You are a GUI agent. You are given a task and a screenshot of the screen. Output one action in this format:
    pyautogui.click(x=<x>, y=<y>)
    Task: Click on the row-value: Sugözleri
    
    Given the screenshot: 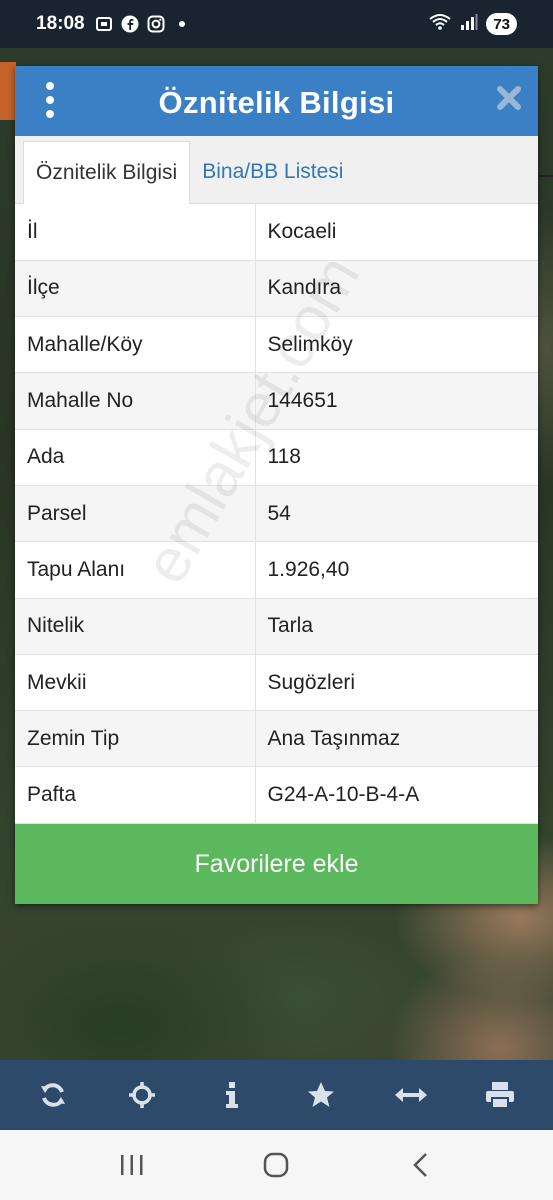 What is the action you would take?
    pyautogui.click(x=396, y=683)
    